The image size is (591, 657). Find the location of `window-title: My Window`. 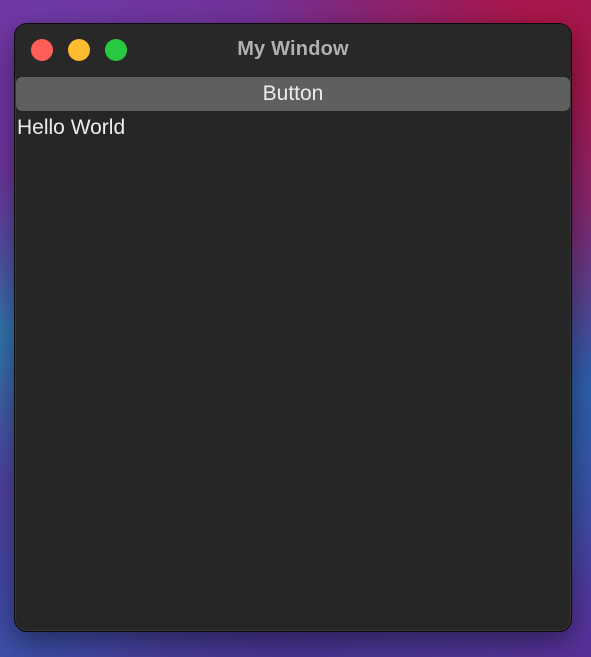

window-title: My Window is located at coordinates (293, 49).